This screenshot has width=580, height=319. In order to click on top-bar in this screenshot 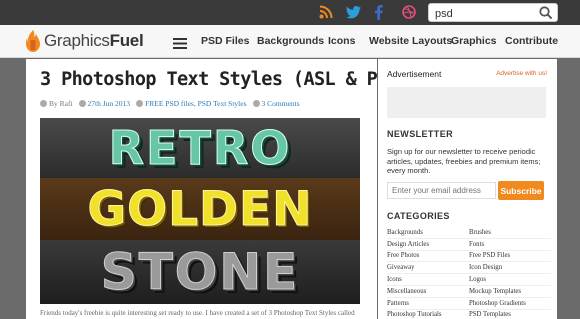, I will do `click(290, 12)`.